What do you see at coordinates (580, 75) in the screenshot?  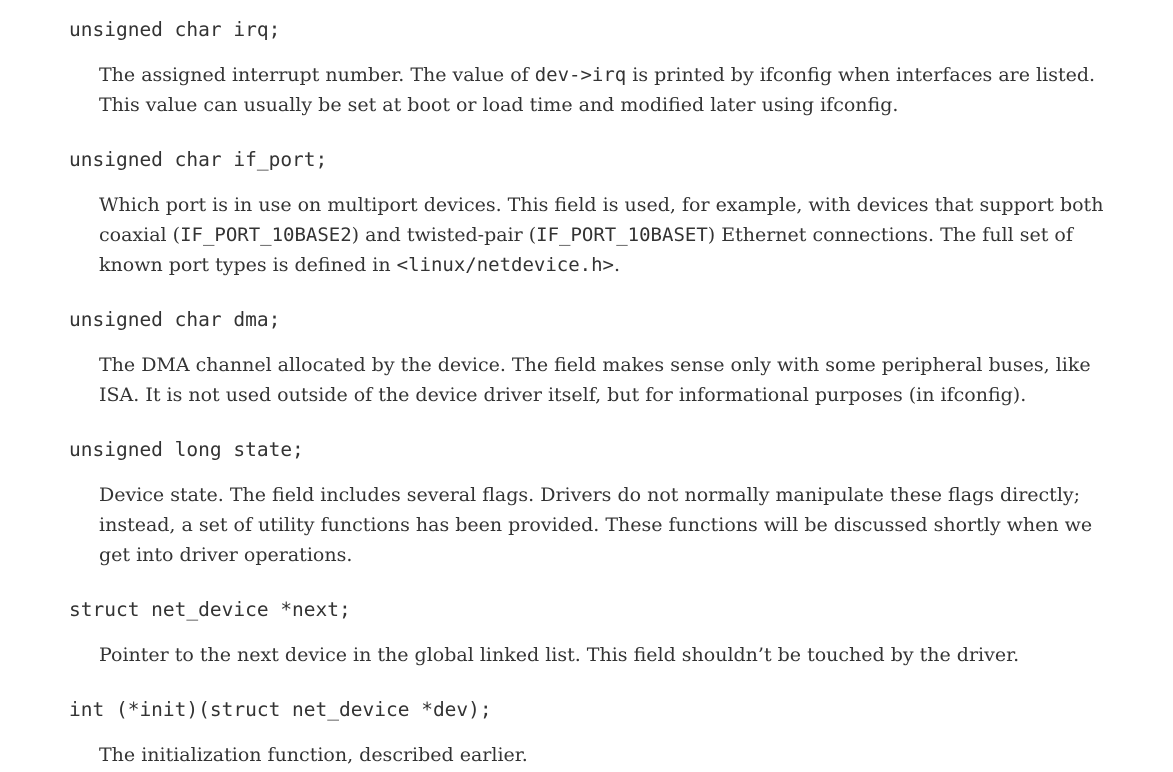 I see `inline-code: dev->irq` at bounding box center [580, 75].